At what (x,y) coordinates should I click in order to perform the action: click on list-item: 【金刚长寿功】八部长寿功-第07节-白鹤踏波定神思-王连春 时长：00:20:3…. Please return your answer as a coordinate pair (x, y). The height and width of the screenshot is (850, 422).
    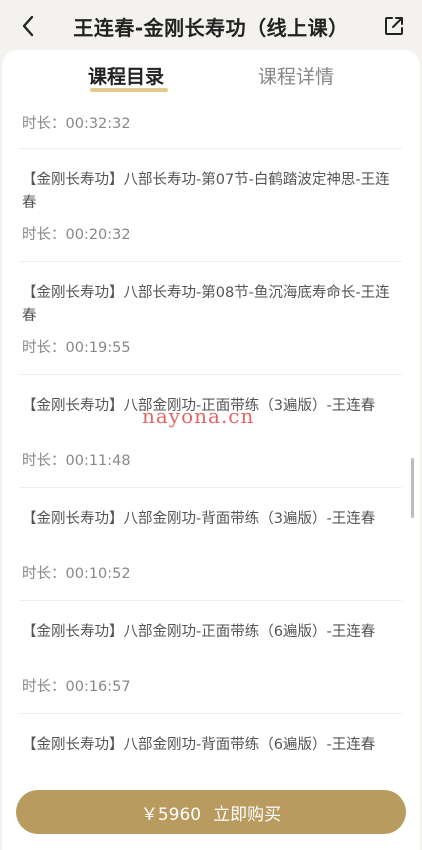
    Looking at the image, I should click on (211, 205).